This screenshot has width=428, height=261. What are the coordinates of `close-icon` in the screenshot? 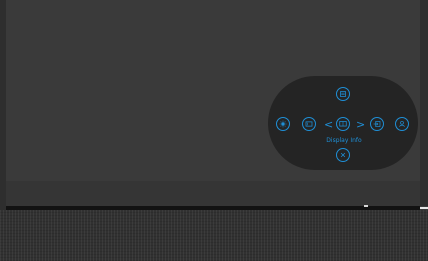 It's located at (343, 155).